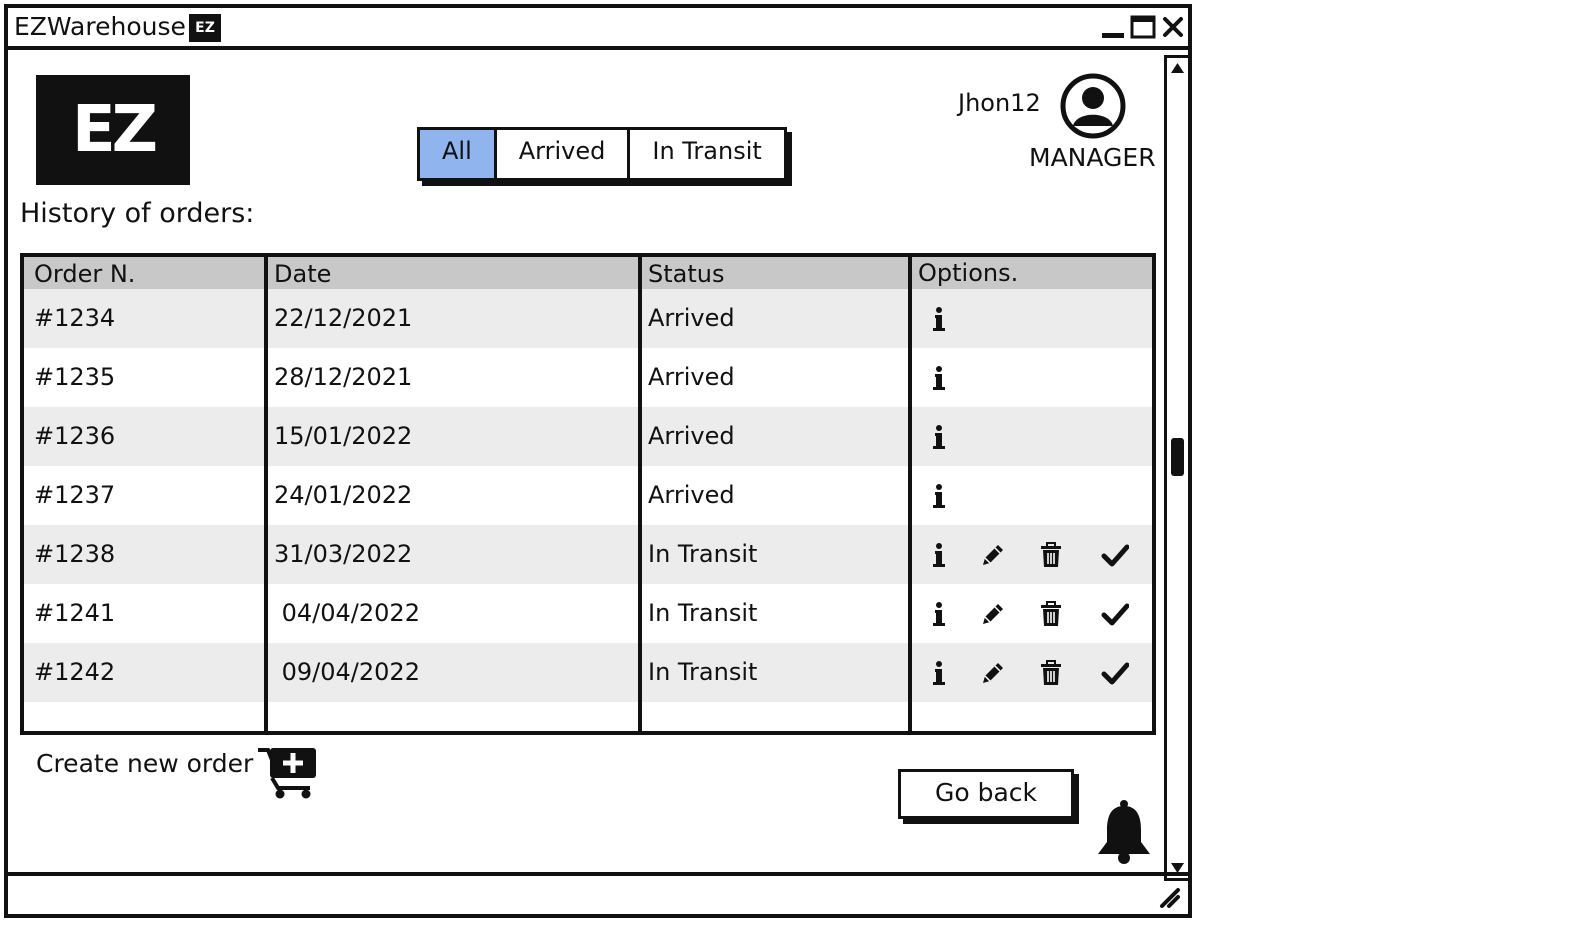 The image size is (1588, 936). I want to click on close-icon, so click(1173, 27).